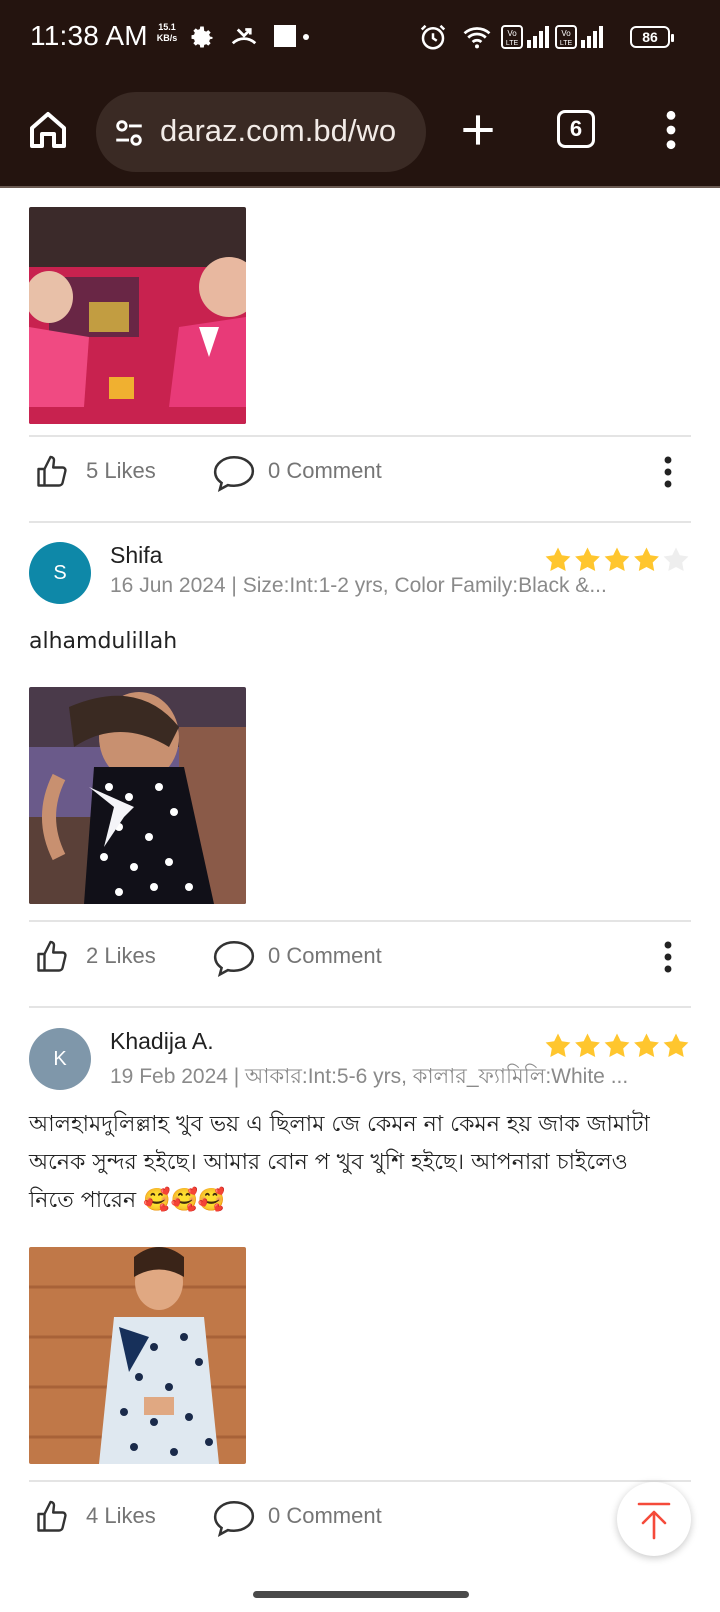 The height and width of the screenshot is (1612, 720). Describe the element at coordinates (48, 130) in the screenshot. I see `home-icon` at that location.